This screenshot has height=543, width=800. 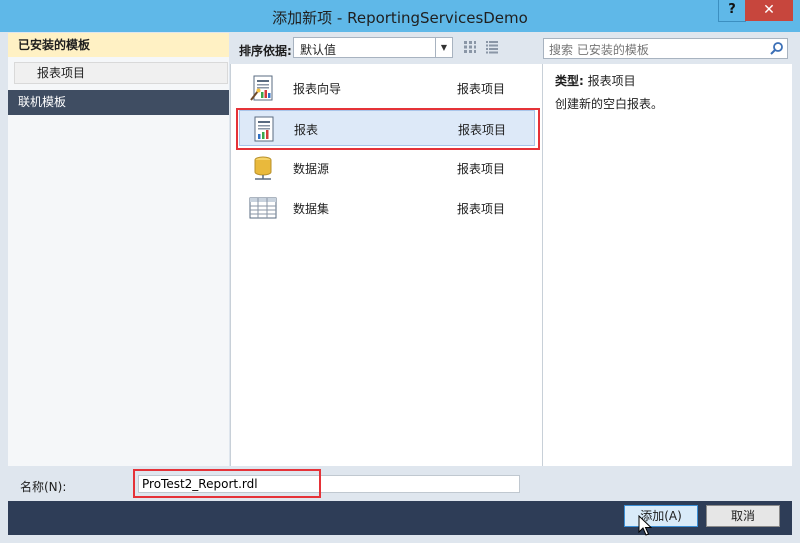 What do you see at coordinates (263, 208) in the screenshot?
I see `dataset-icon` at bounding box center [263, 208].